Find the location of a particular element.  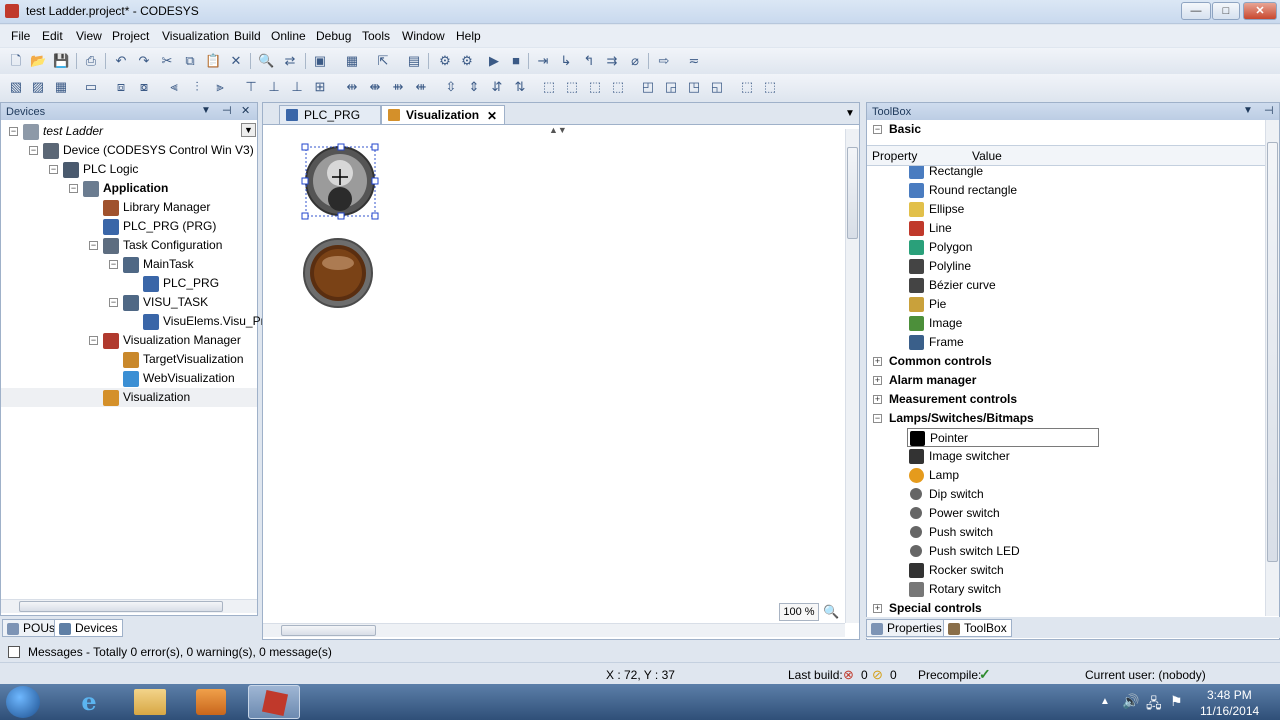

back-one-icon: ◱ is located at coordinates (717, 87).